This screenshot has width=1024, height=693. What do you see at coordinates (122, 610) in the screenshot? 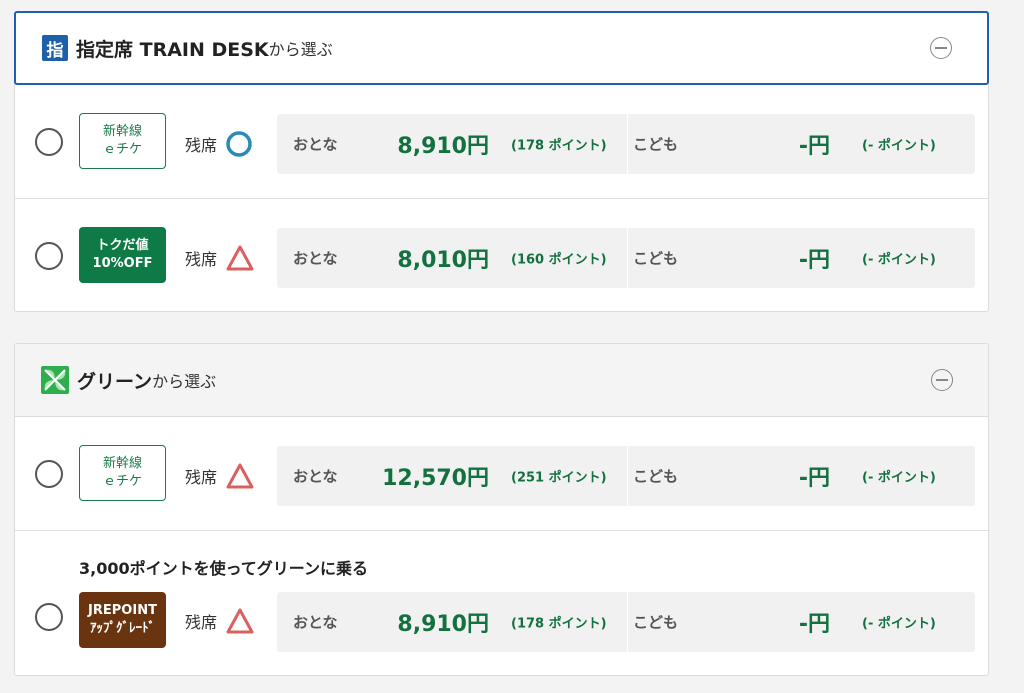
I see `badge-line1: JREPOINT` at bounding box center [122, 610].